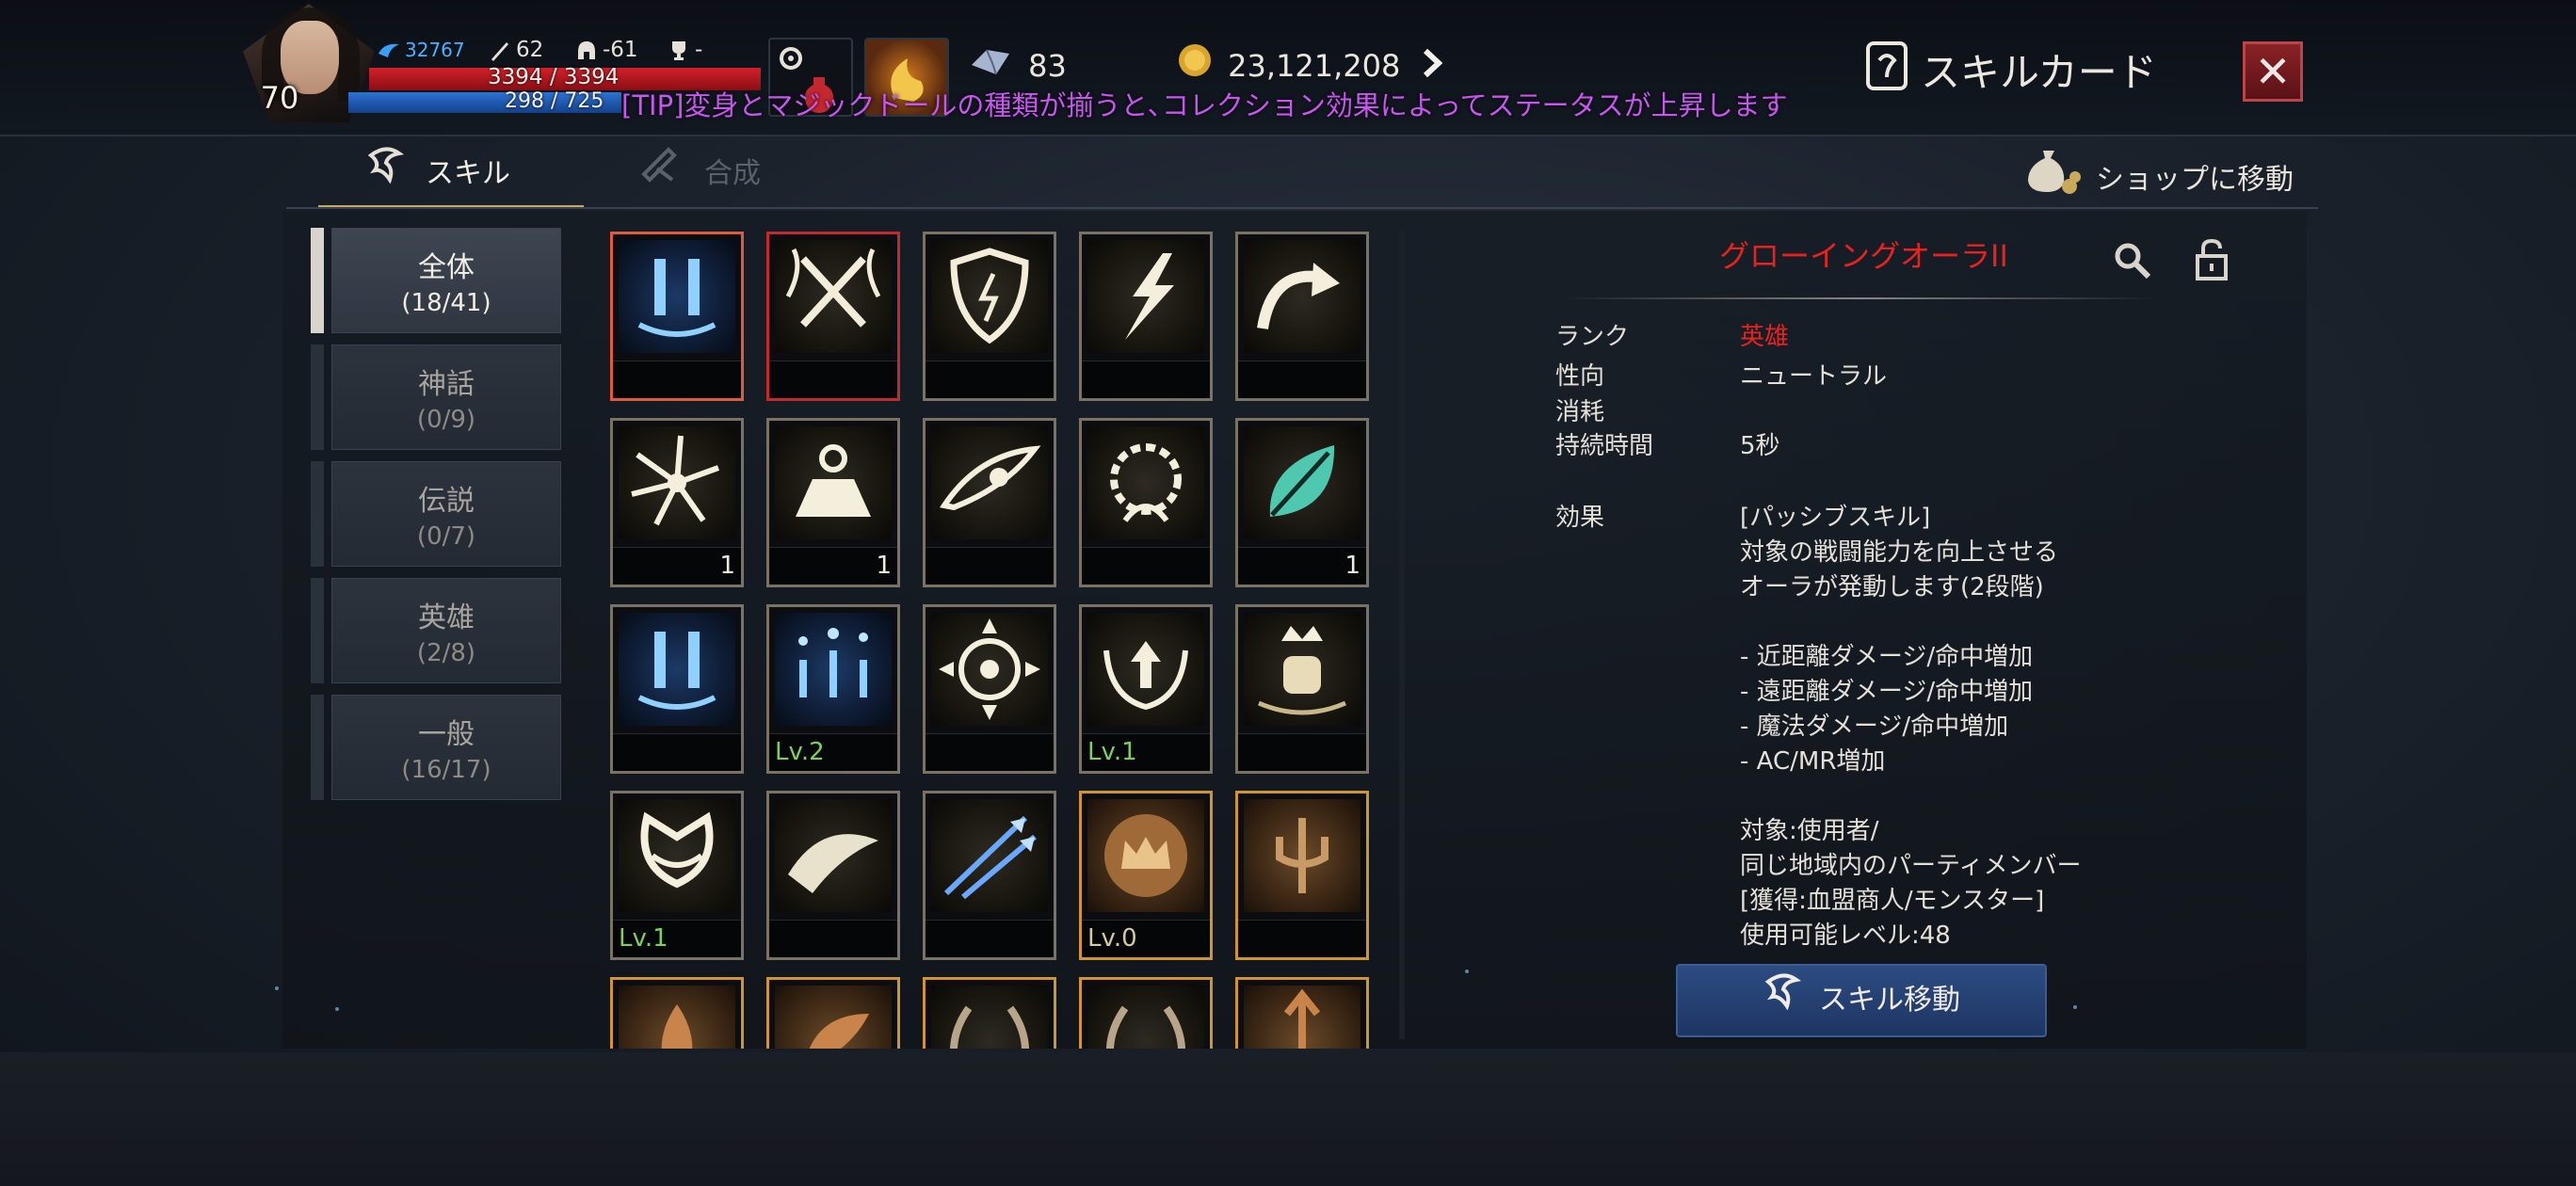 The height and width of the screenshot is (1186, 2576). Describe the element at coordinates (1783, 1001) in the screenshot. I see `skill-move-icon` at that location.